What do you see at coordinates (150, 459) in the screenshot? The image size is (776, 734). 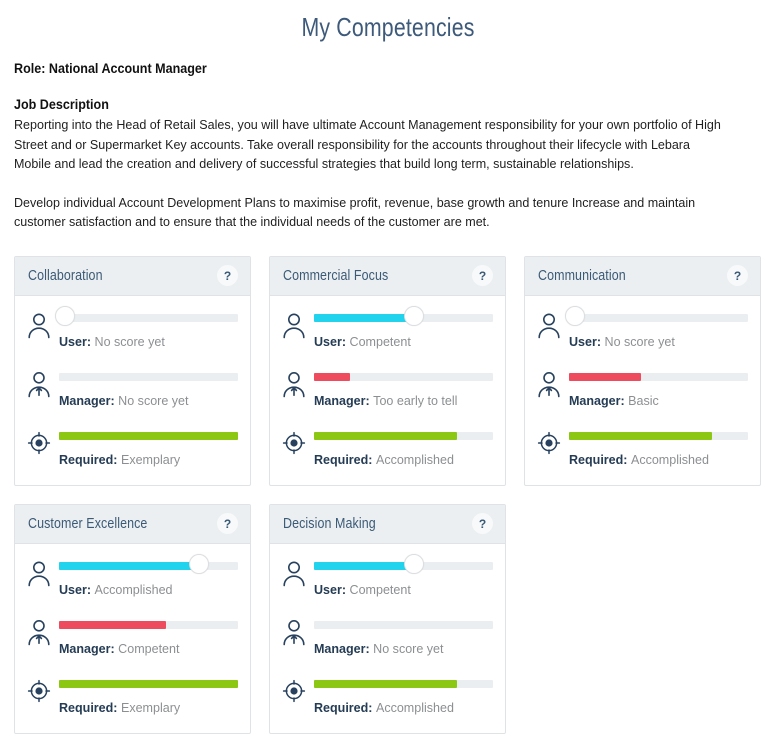 I see `required-value: Exemplary` at bounding box center [150, 459].